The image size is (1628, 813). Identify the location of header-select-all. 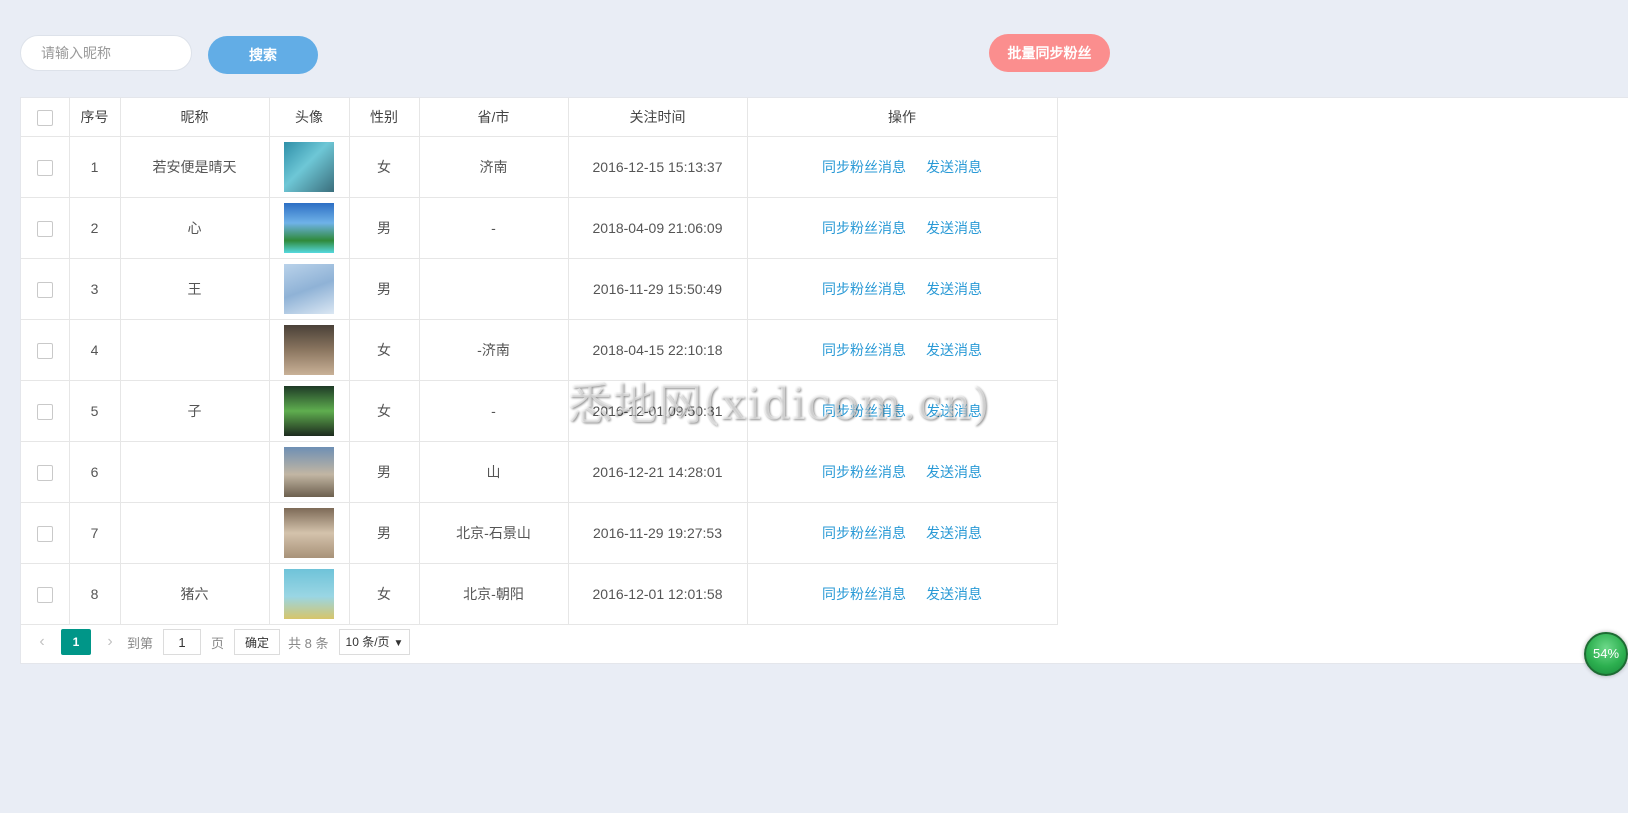
(45, 117).